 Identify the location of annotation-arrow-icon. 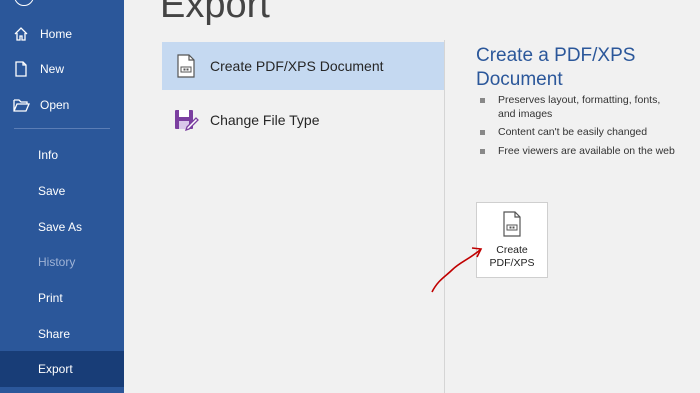
(457, 270).